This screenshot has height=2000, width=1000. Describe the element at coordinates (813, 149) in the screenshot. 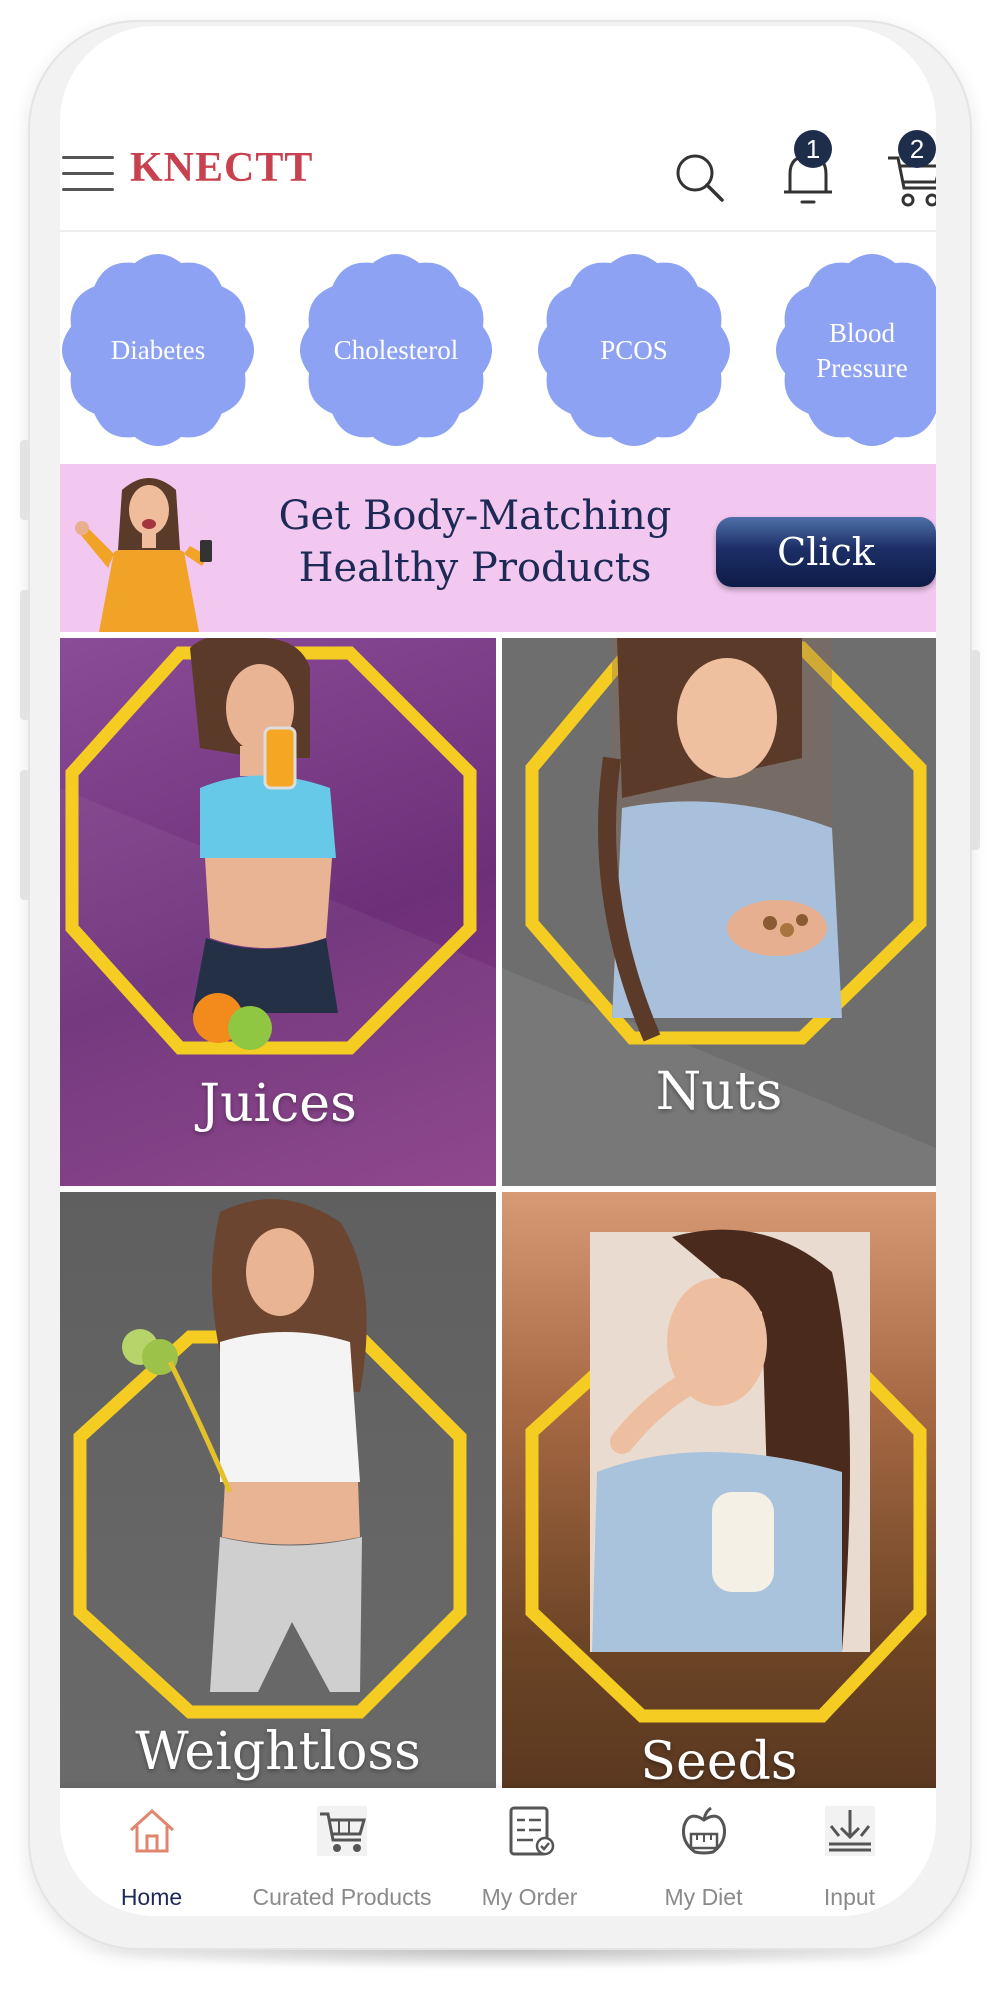

I see `notification-badge: 1` at that location.